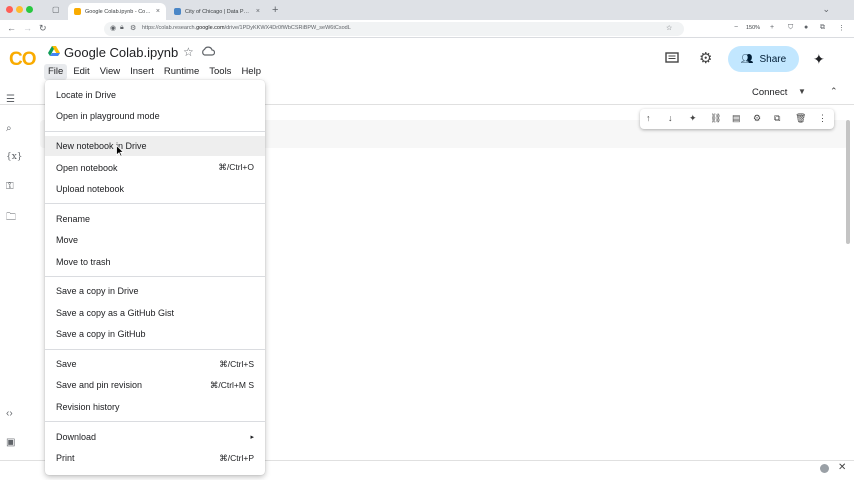 This screenshot has width=854, height=480. Describe the element at coordinates (43, 28) in the screenshot. I see `reload-icon: ↻` at that location.